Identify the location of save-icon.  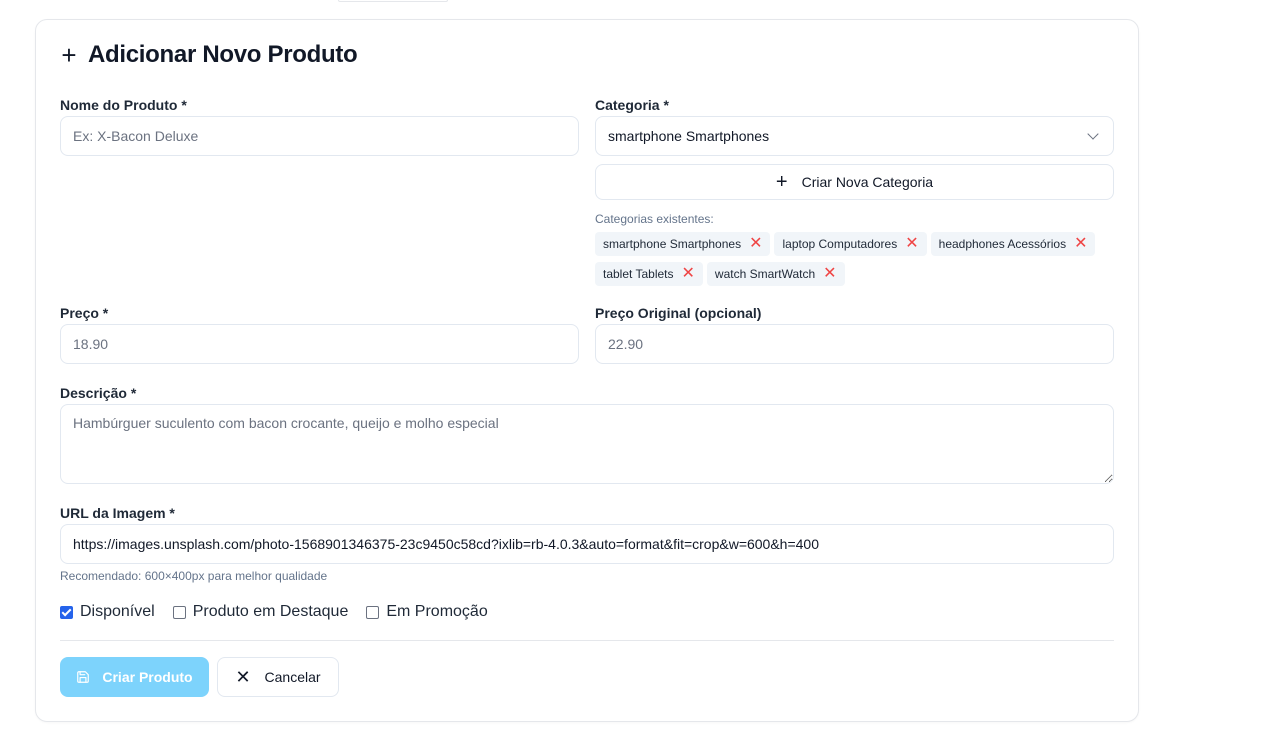
(83, 677).